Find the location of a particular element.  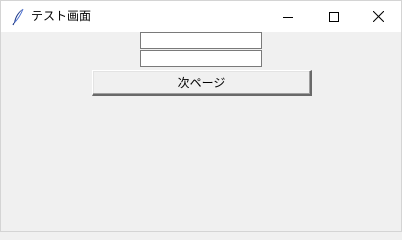

close-button is located at coordinates (378, 16).